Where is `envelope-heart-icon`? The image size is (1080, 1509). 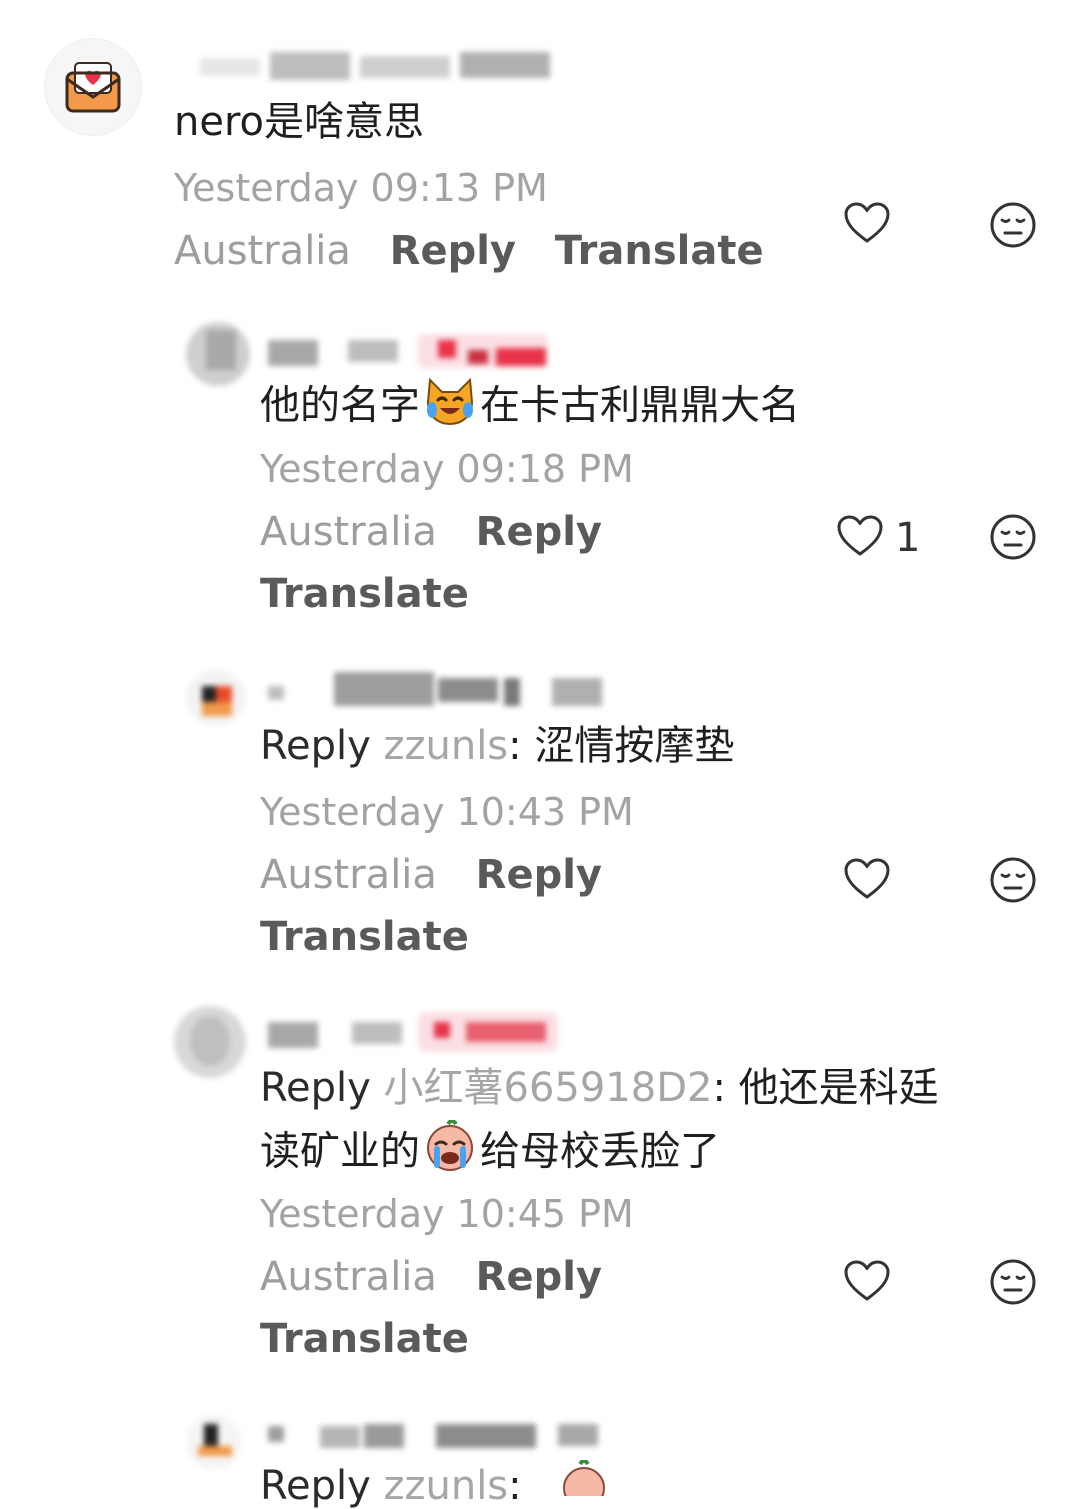 envelope-heart-icon is located at coordinates (93, 87).